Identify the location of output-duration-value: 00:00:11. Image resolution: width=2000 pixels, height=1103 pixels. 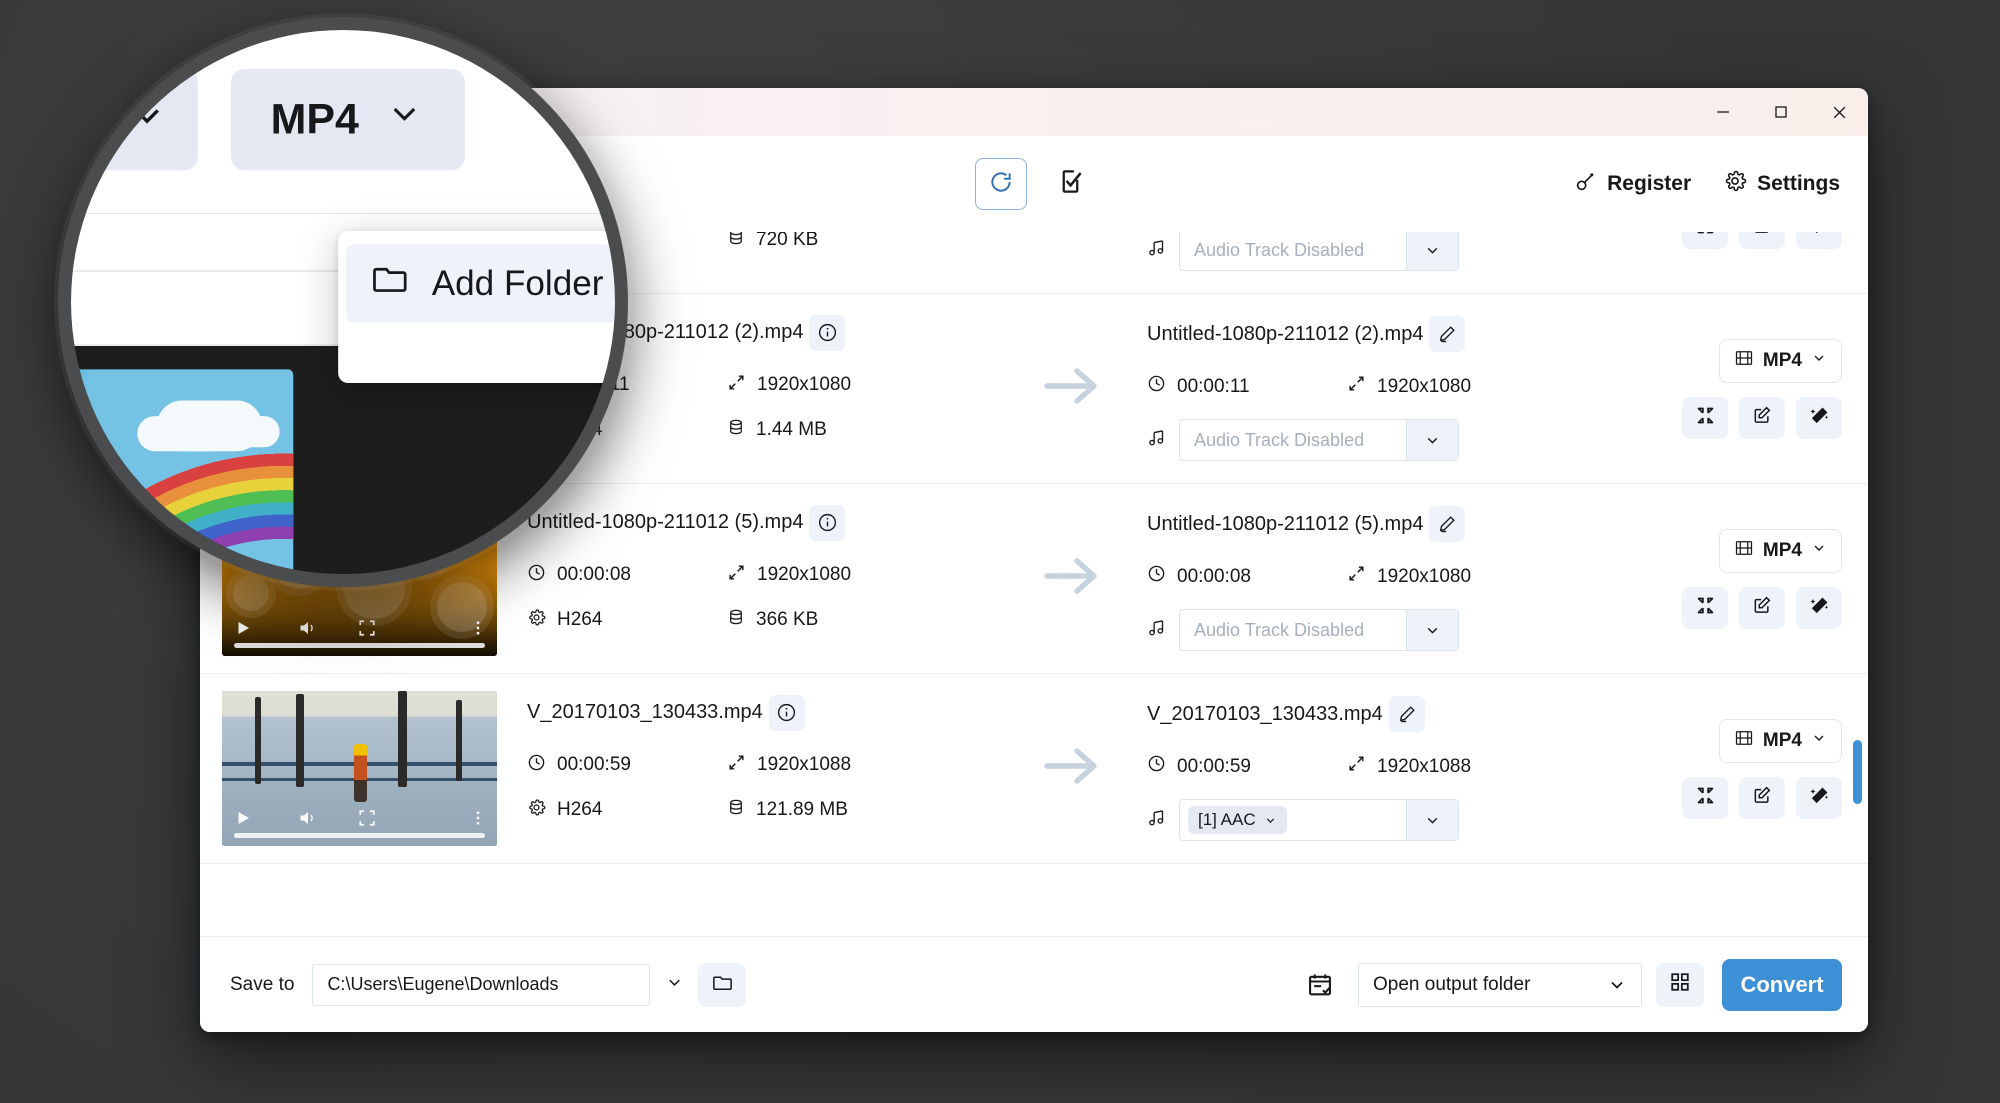
(1213, 386).